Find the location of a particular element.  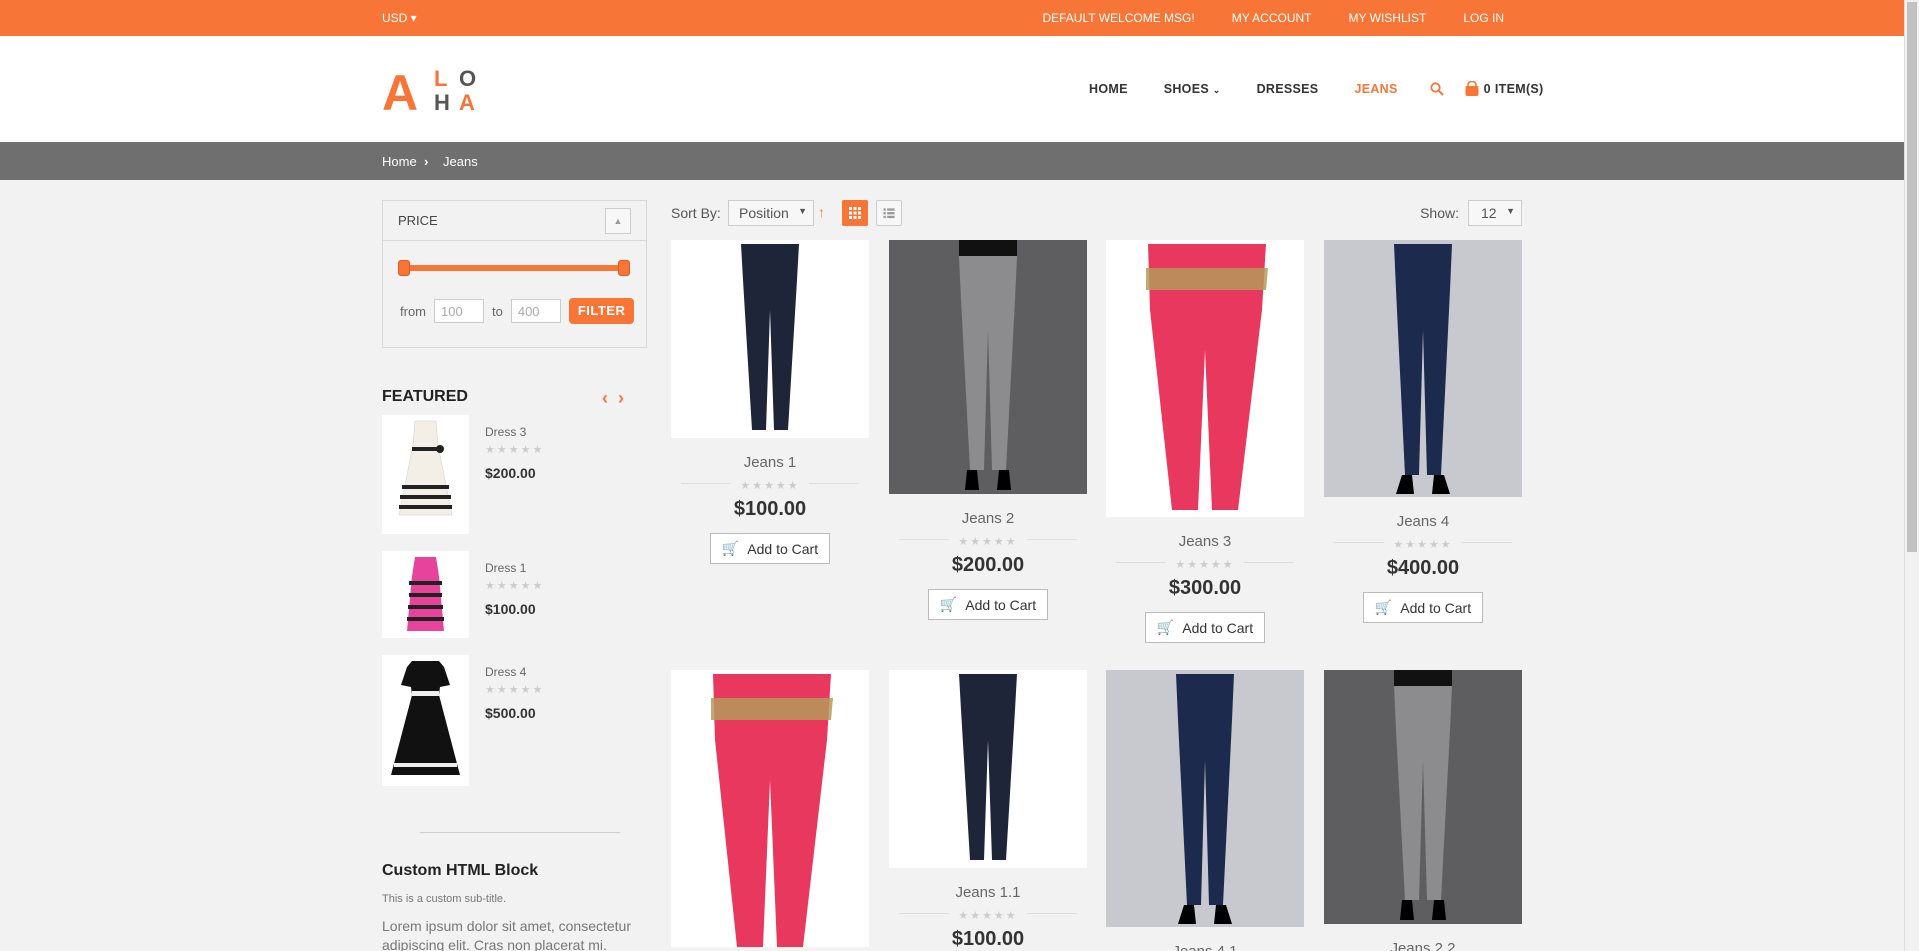

product-card: Jeans 1 ★★★★★ $100.00 🛒 Add to Cart is located at coordinates (770, 402).